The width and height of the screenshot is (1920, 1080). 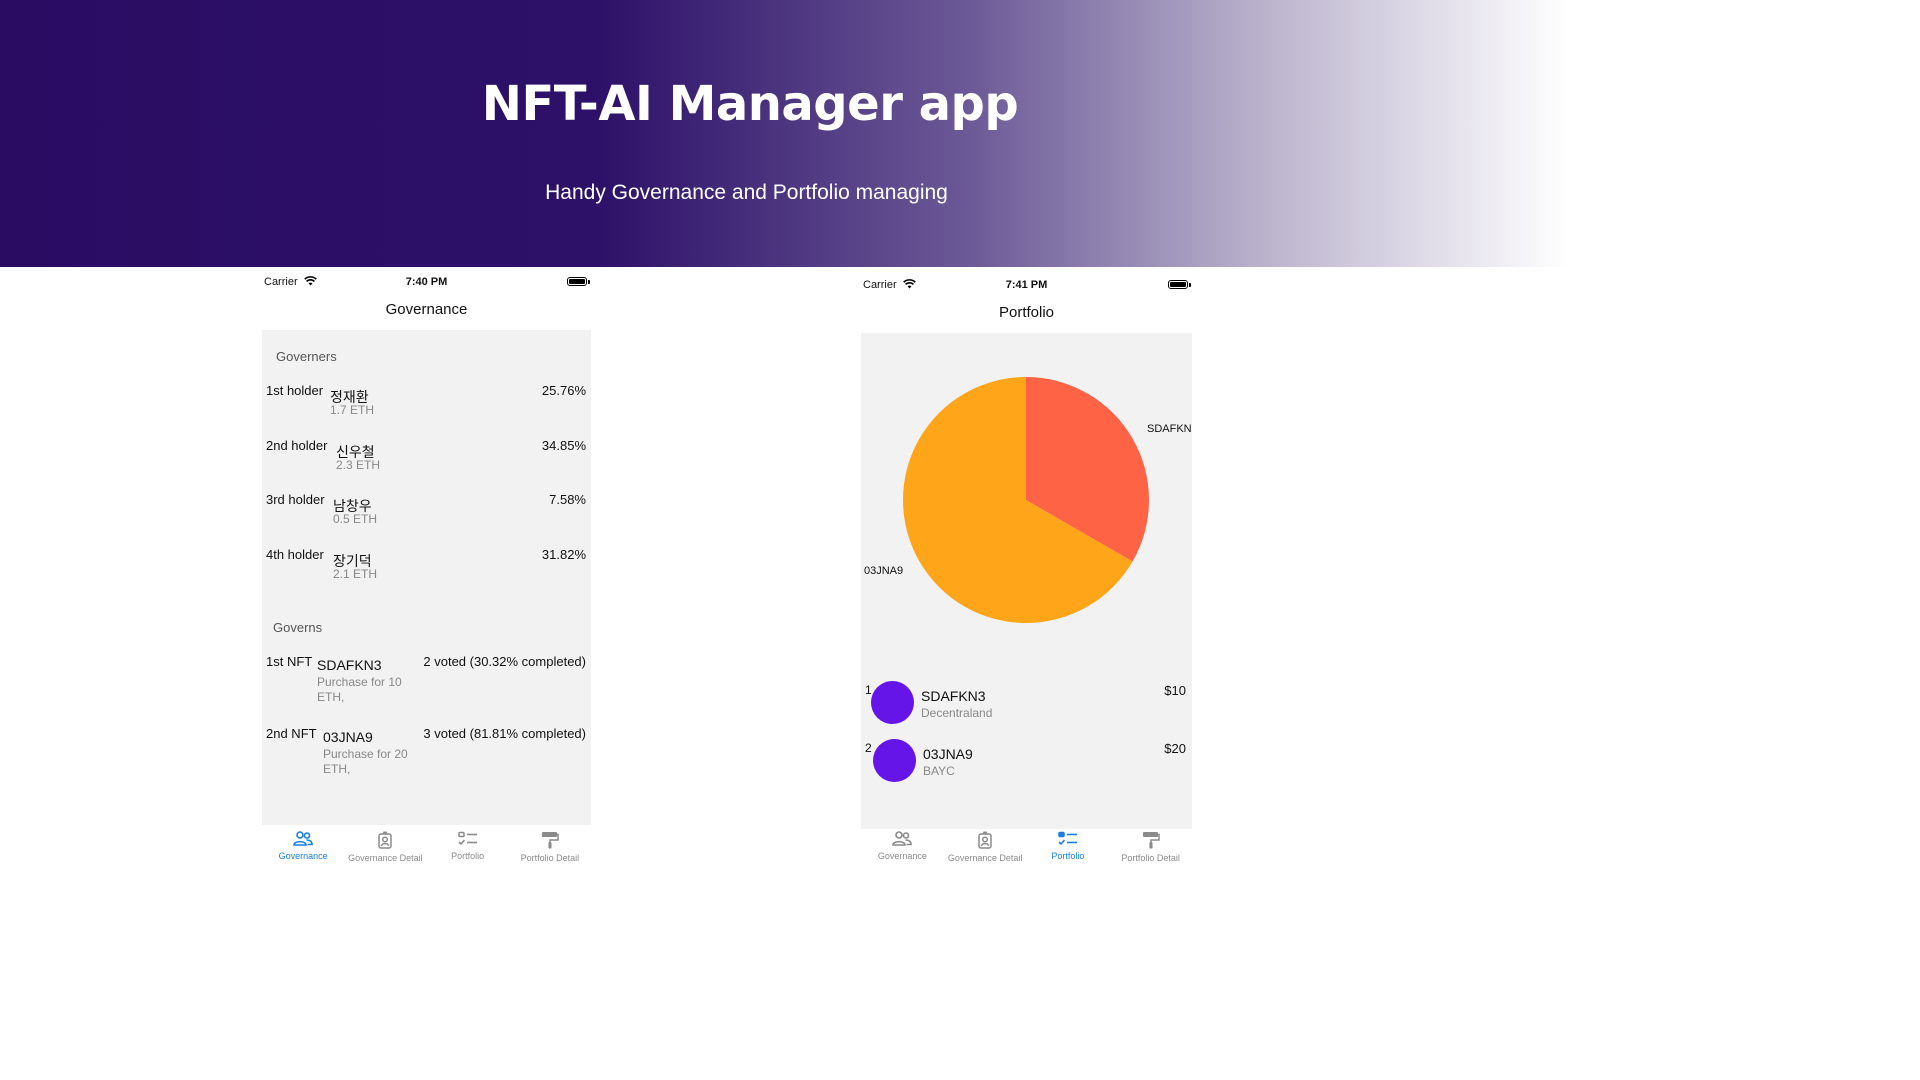 What do you see at coordinates (426, 408) in the screenshot?
I see `governer-row: 1st holder 정재환 1.7 ETH 25.76%` at bounding box center [426, 408].